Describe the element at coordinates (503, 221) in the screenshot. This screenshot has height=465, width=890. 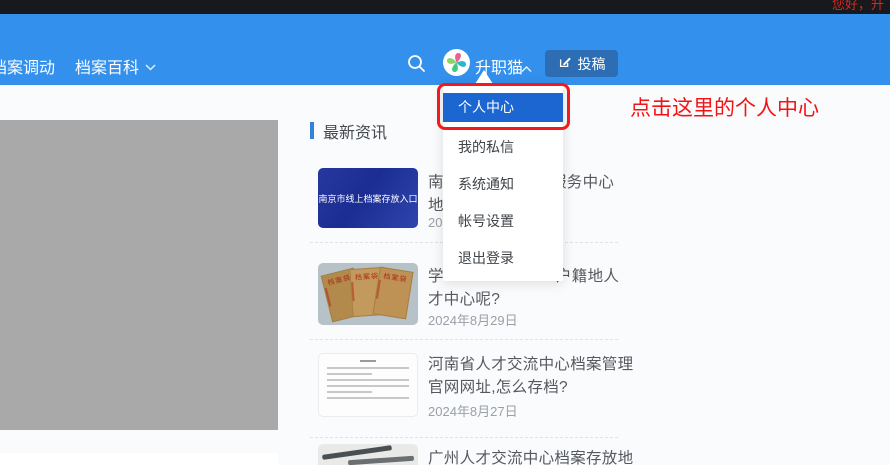
I see `dropdown-item-account-settings: 帐号设置` at that location.